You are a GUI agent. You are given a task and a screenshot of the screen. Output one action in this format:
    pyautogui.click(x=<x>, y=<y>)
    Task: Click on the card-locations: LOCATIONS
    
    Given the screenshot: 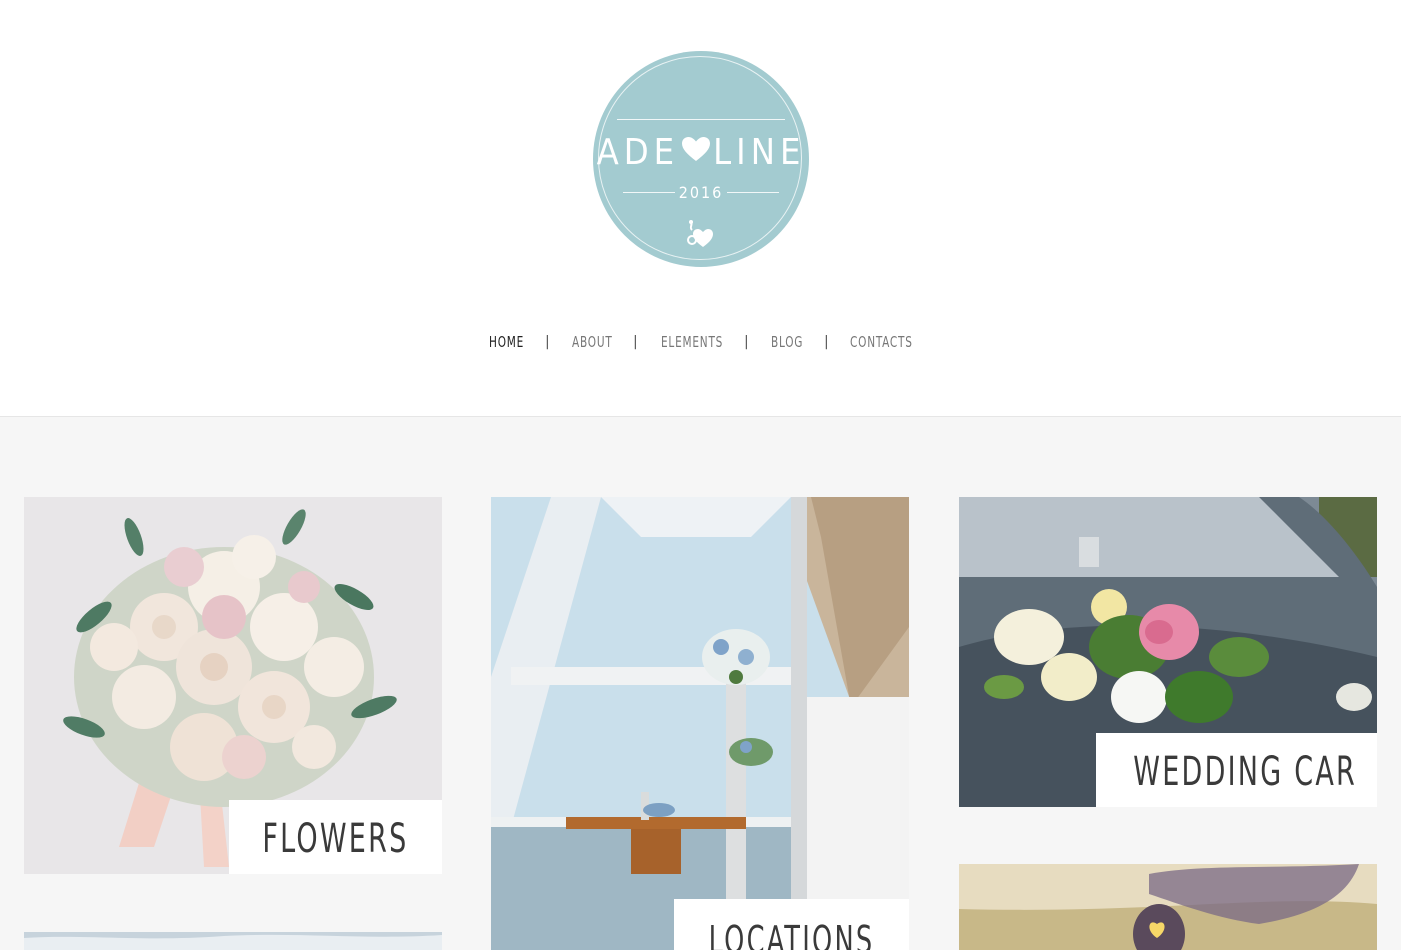 What is the action you would take?
    pyautogui.click(x=700, y=723)
    